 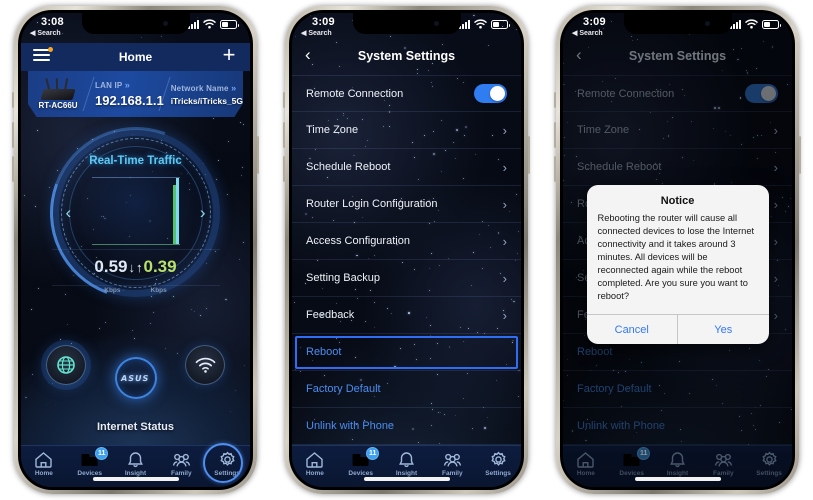 I want to click on status-time-3: 3:09, so click(x=594, y=22).